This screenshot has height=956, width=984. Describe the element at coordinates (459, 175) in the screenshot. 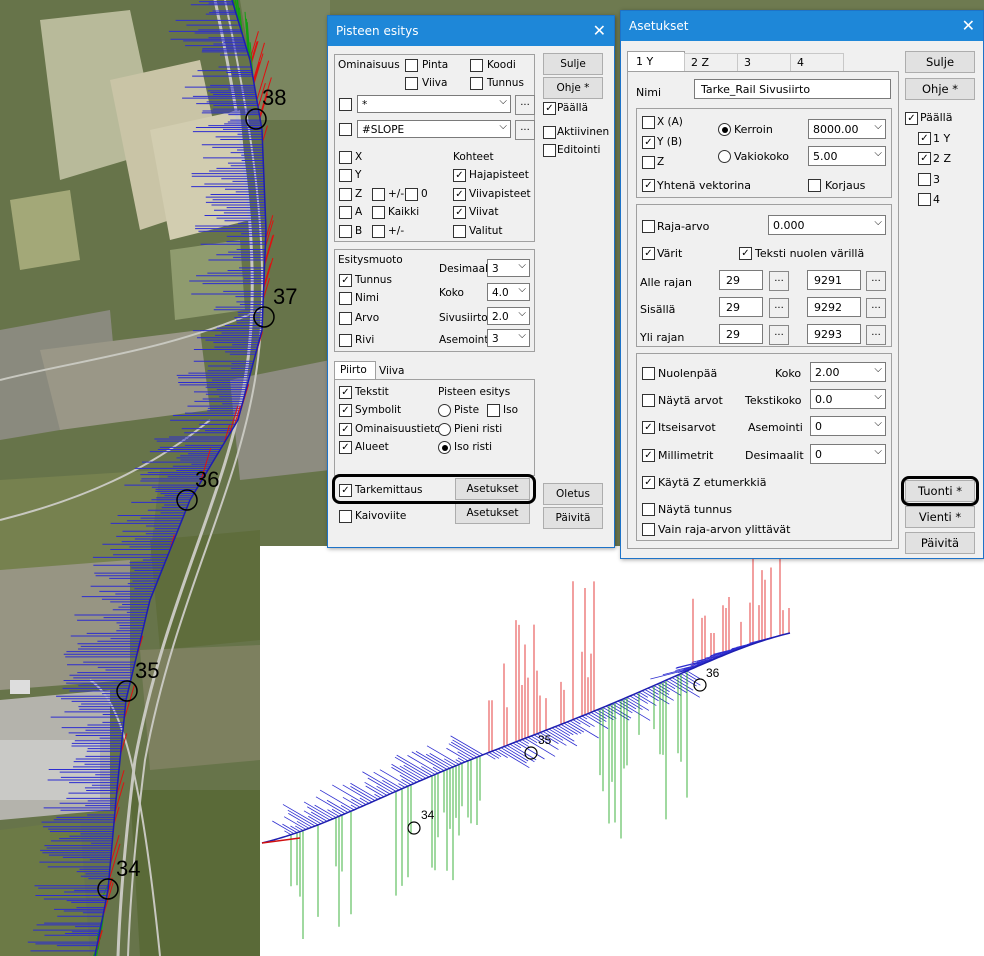

I see `hajapisteet-checkbox: ✓` at that location.